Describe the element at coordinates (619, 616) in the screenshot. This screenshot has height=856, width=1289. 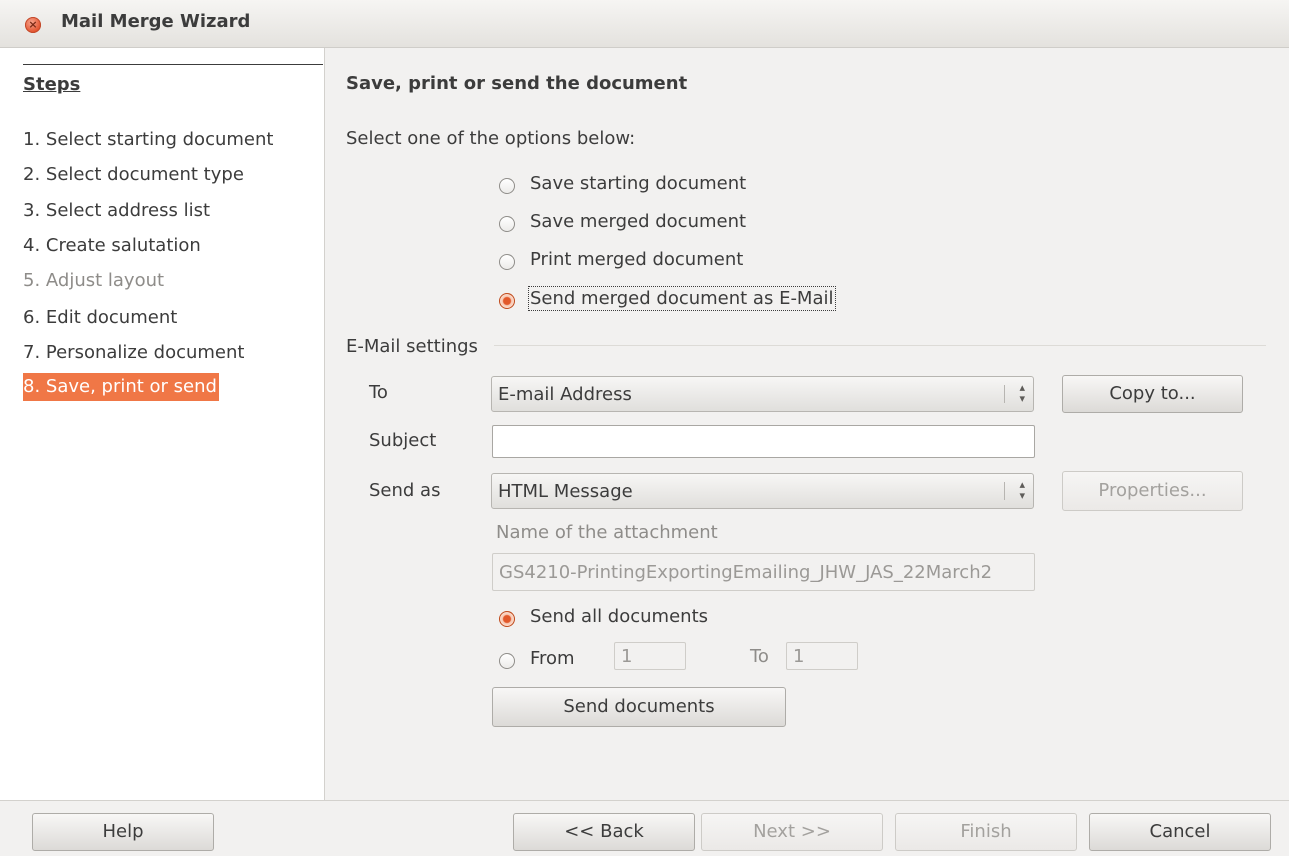
I see `label-send-all-documents: Send all documents` at that location.